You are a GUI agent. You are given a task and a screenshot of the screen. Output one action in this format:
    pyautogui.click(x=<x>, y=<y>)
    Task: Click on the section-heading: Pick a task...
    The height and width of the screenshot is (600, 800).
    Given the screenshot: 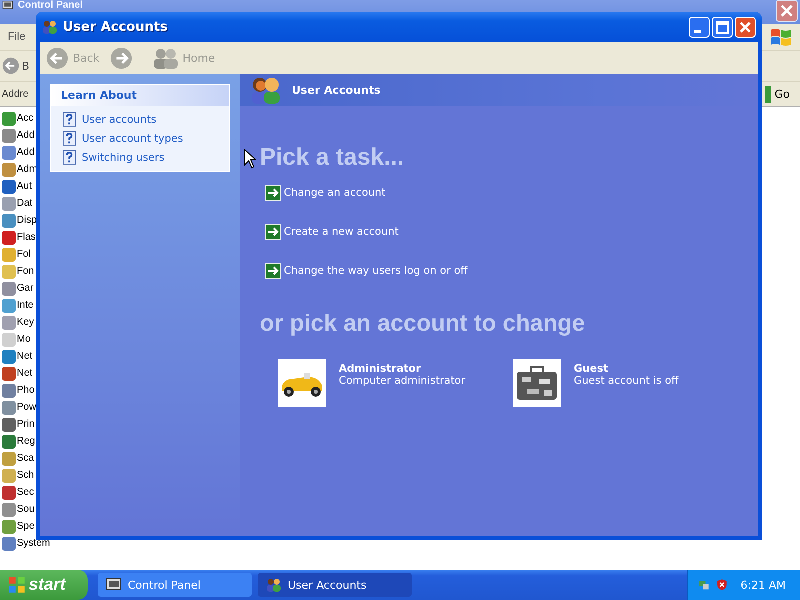 What is the action you would take?
    pyautogui.click(x=333, y=158)
    